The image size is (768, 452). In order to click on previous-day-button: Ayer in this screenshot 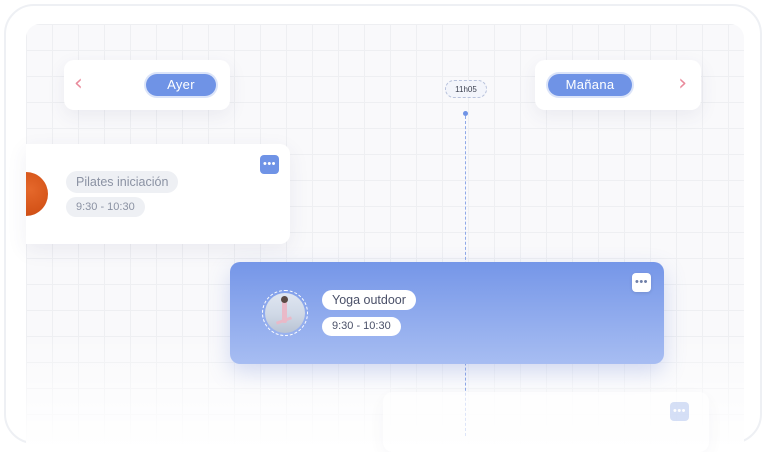, I will do `click(181, 85)`.